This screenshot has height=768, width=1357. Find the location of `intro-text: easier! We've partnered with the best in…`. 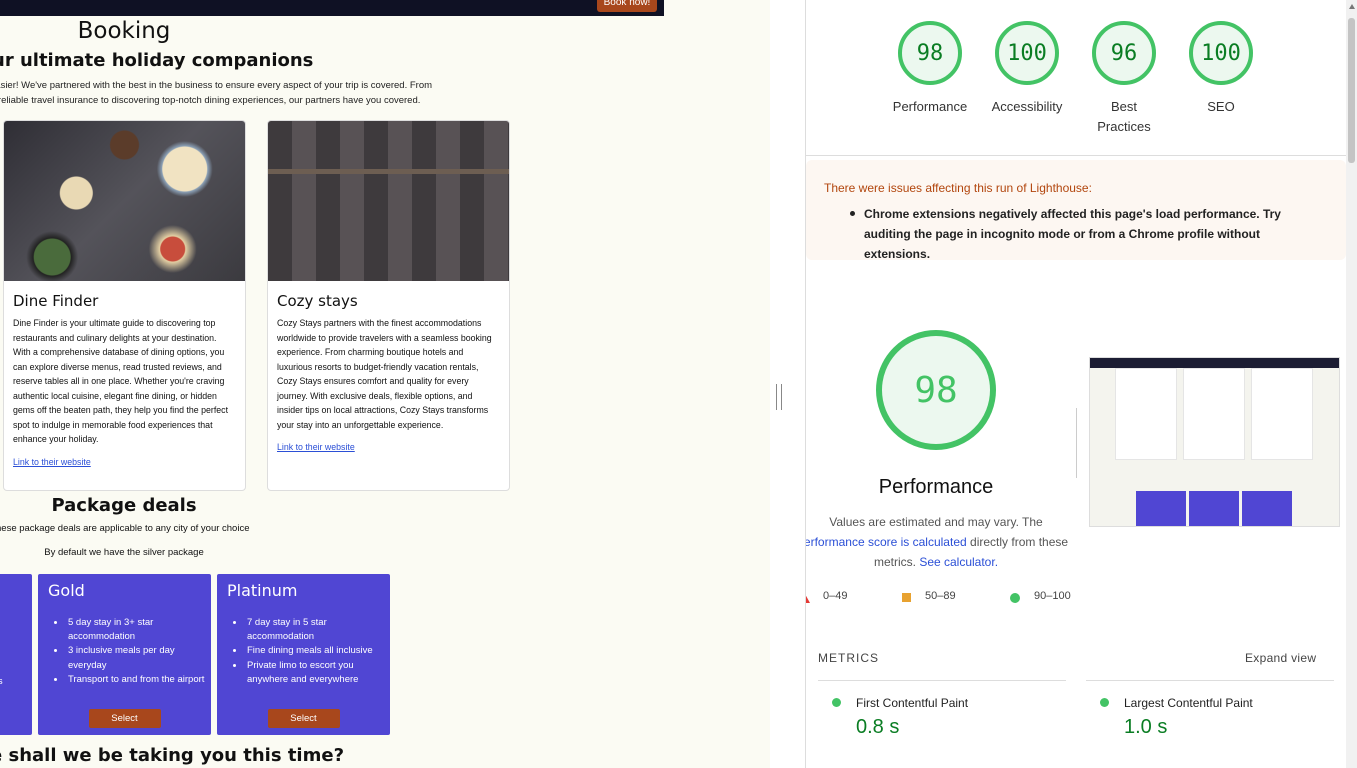

intro-text: easier! We've partnered with the best in… is located at coordinates (225, 93).